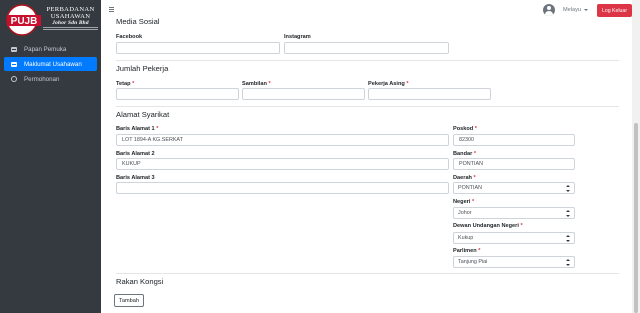 Image resolution: width=640 pixels, height=313 pixels. Describe the element at coordinates (111, 9) in the screenshot. I see `menu-toggle-icon` at that location.